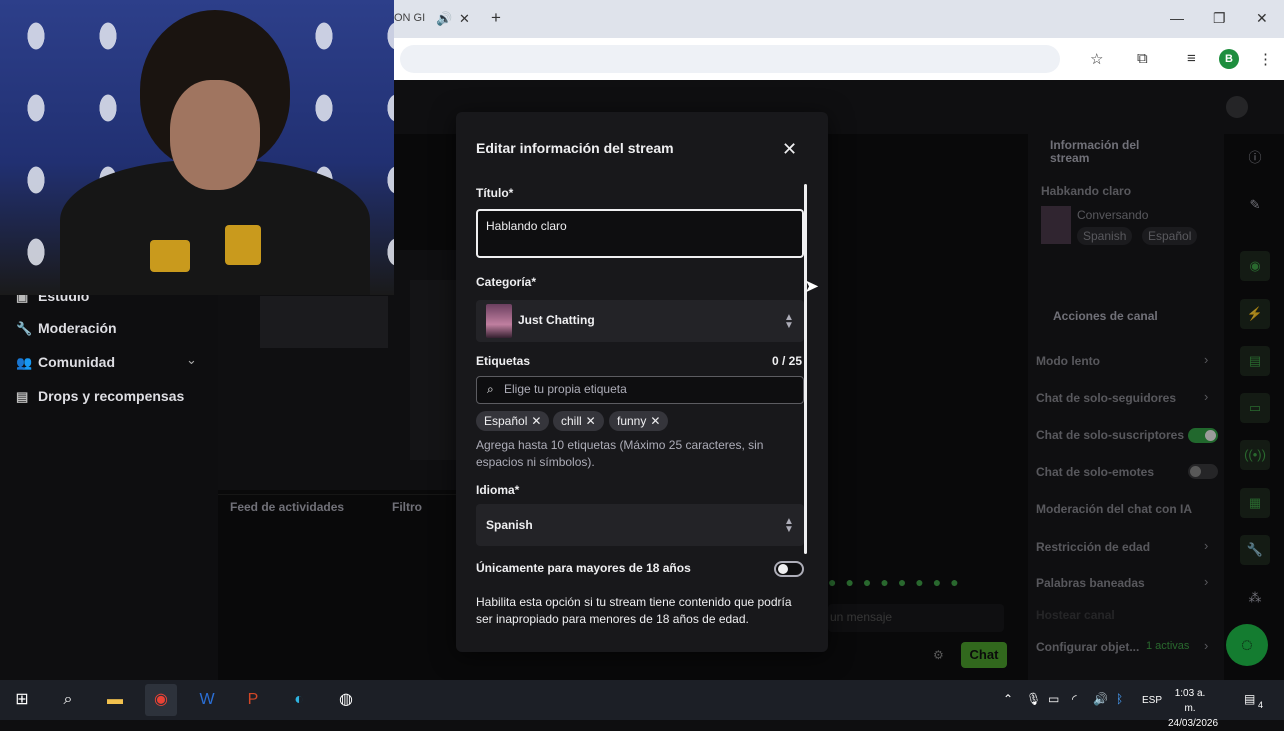 Image resolution: width=1284 pixels, height=731 pixels. What do you see at coordinates (1249, 699) in the screenshot?
I see `notifications-icon: ▤` at bounding box center [1249, 699].